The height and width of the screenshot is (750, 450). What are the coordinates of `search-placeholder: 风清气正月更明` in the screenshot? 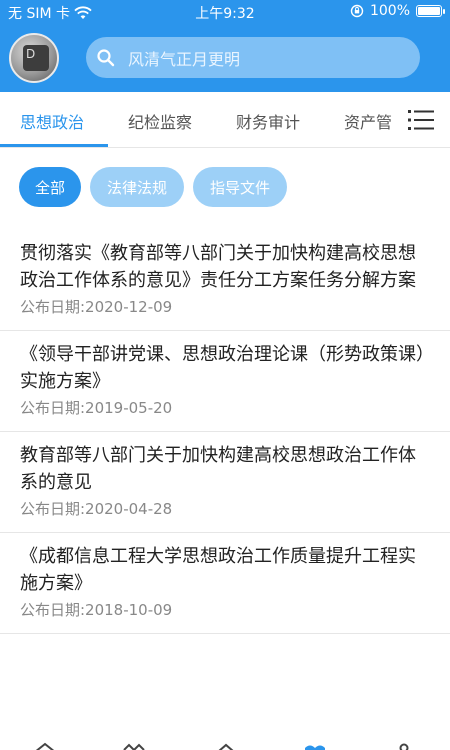 It's located at (184, 59).